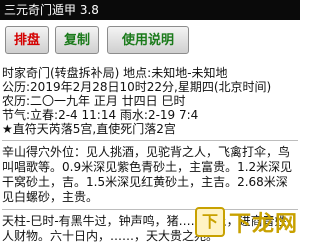  What do you see at coordinates (51, 10) in the screenshot?
I see `app-title: 三元奇门遁甲 3.8` at bounding box center [51, 10].